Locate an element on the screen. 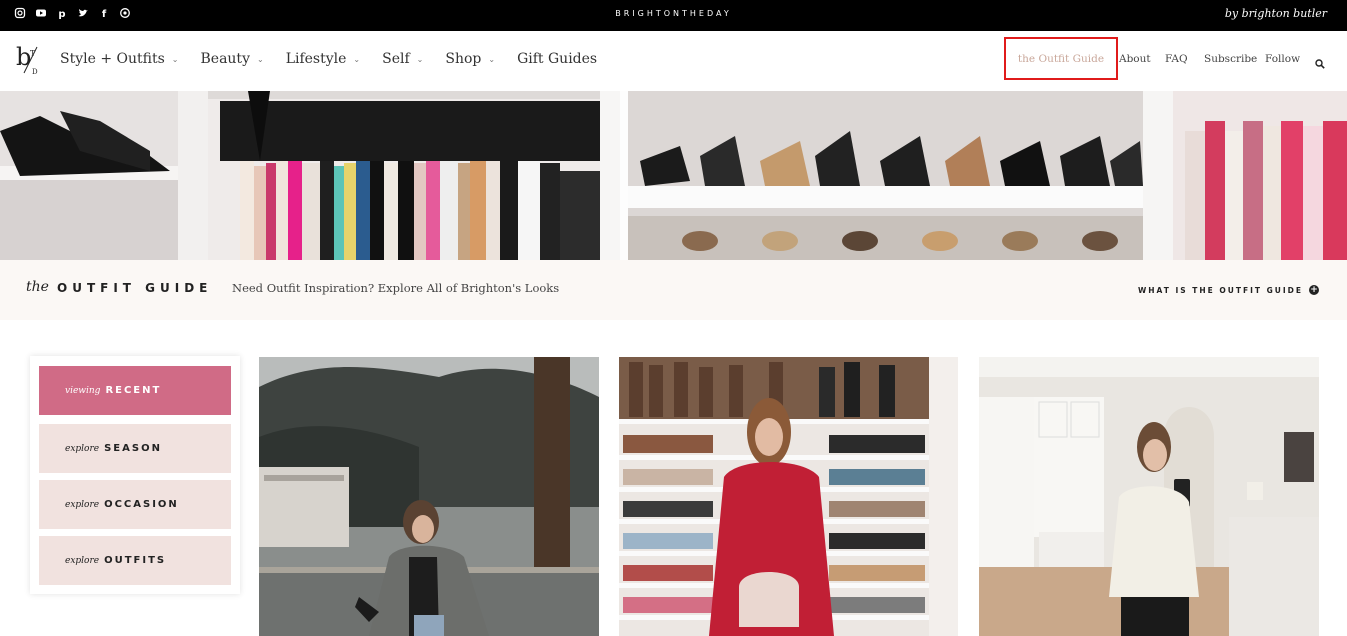 This screenshot has height=636, width=1347. filter-prefix: viewing is located at coordinates (83, 390).